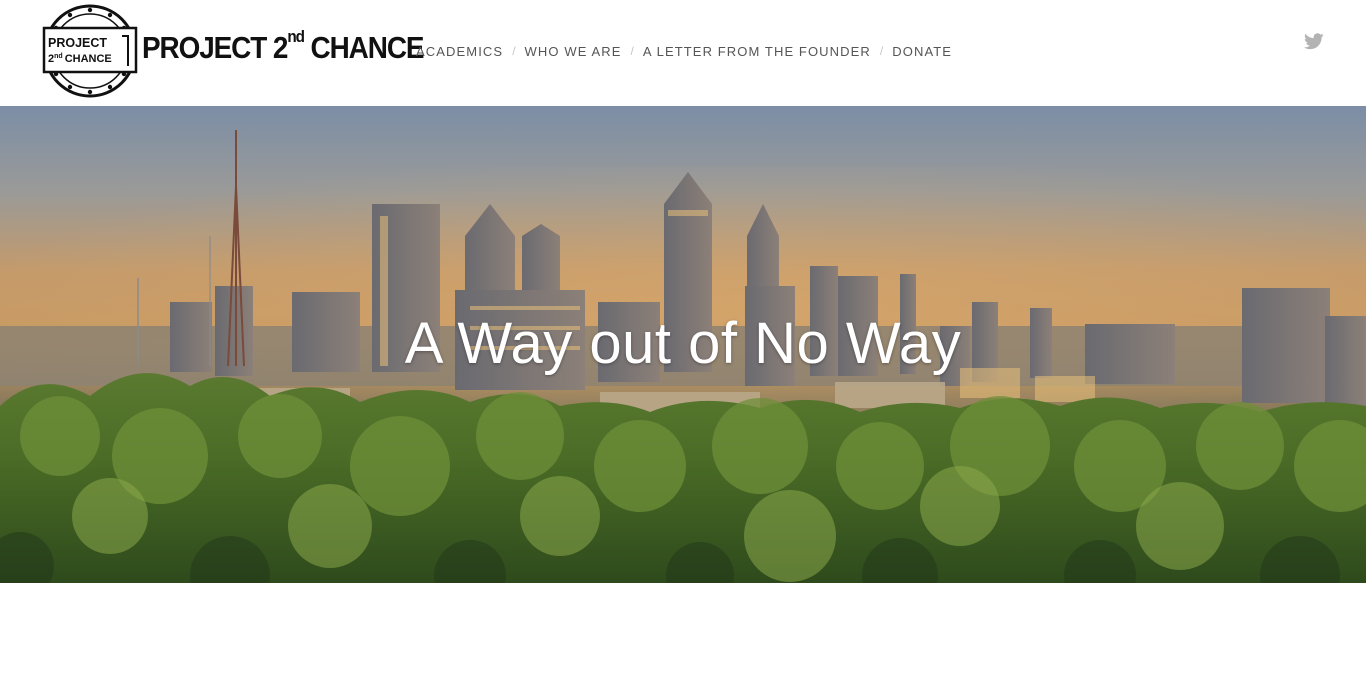 This screenshot has width=1366, height=690. Describe the element at coordinates (90, 51) in the screenshot. I see `seal-icon: PROJECT 2nd CHANCE` at that location.